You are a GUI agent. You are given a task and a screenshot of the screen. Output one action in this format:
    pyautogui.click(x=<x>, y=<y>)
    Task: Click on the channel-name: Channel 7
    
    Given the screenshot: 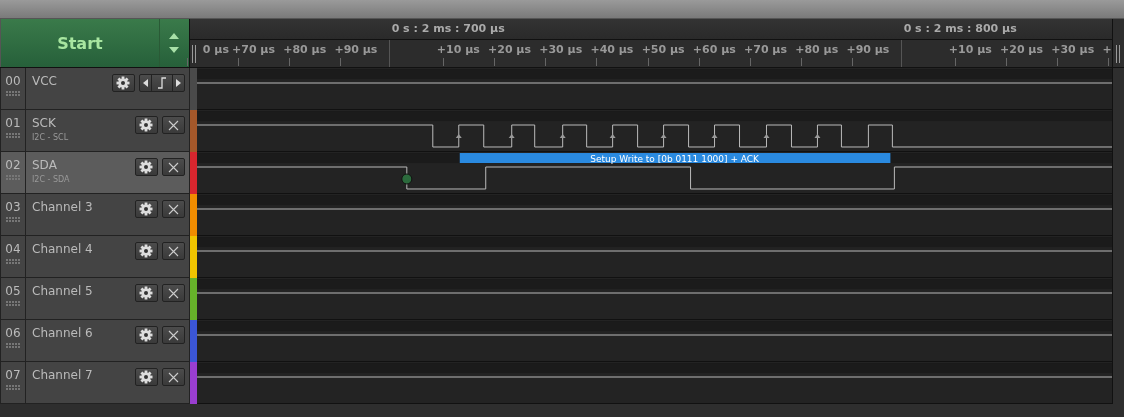 What is the action you would take?
    pyautogui.click(x=63, y=375)
    